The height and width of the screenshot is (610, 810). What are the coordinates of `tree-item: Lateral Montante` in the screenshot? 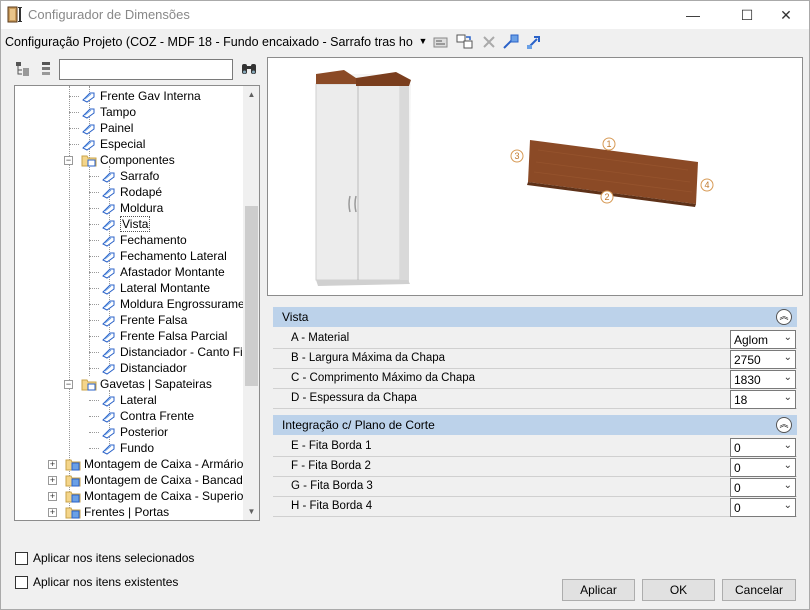 It's located at (129, 288).